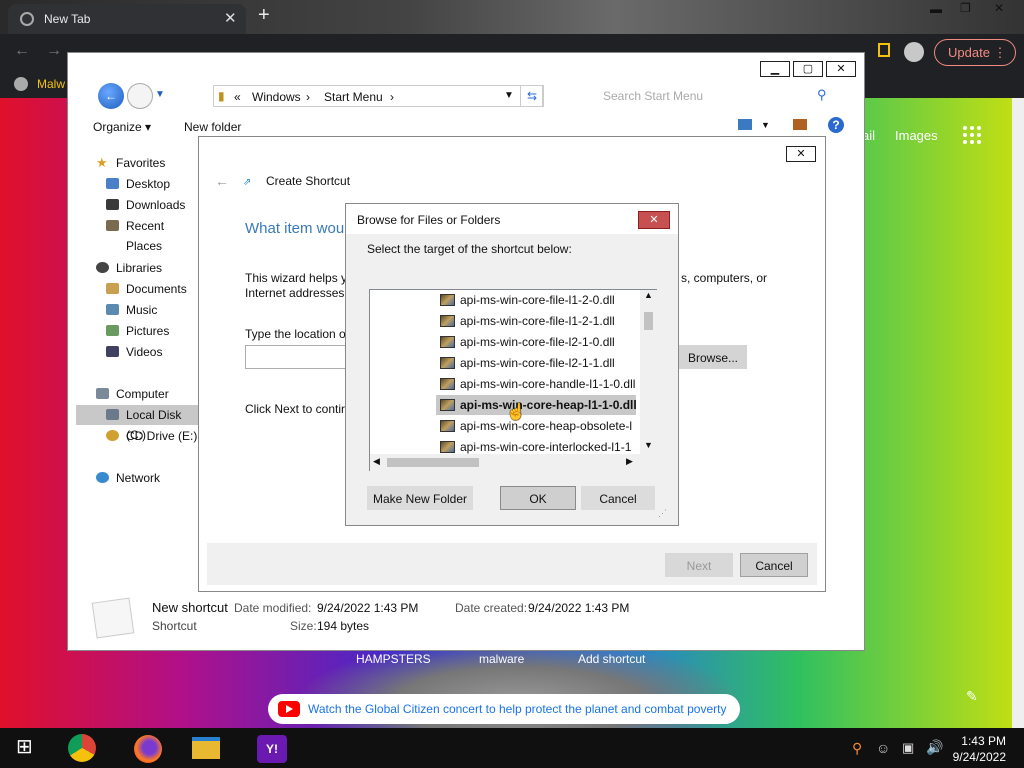  Describe the element at coordinates (138, 352) in the screenshot. I see `nav-videos: Videos` at that location.